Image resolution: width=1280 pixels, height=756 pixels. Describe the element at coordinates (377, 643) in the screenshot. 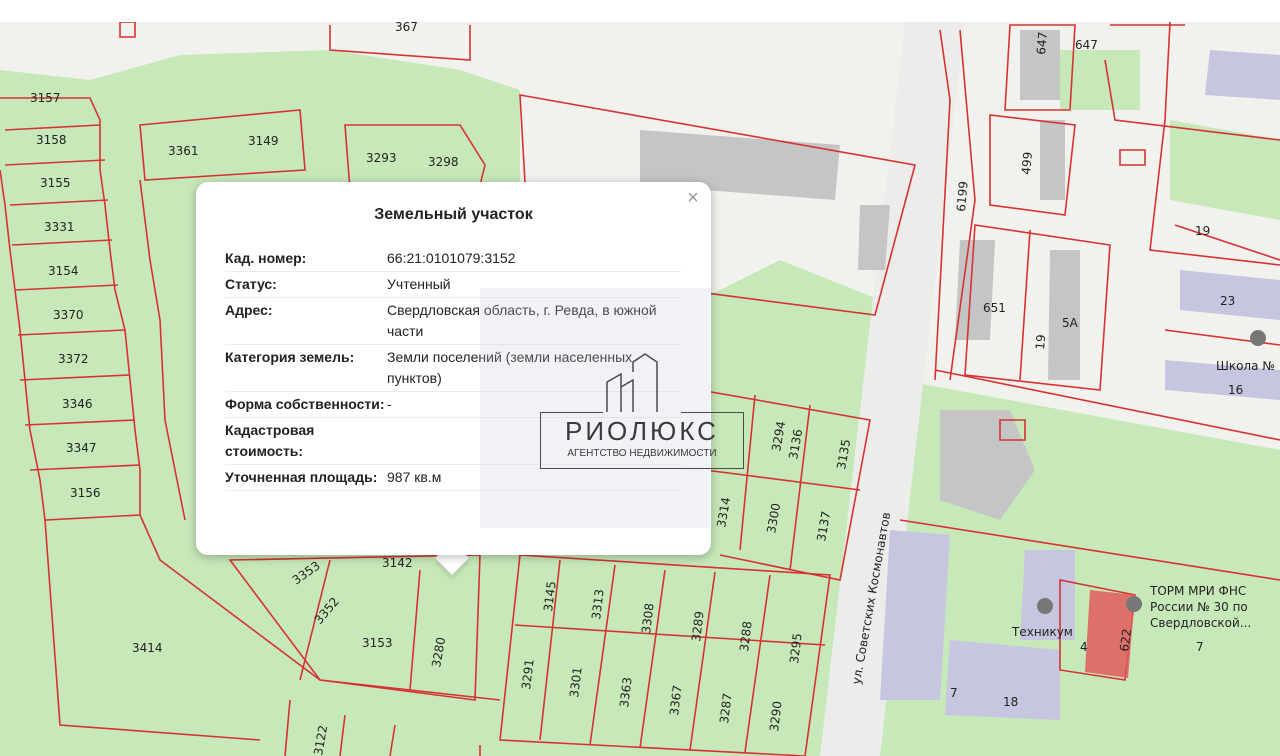

I see `svg-text: 3153` at that location.